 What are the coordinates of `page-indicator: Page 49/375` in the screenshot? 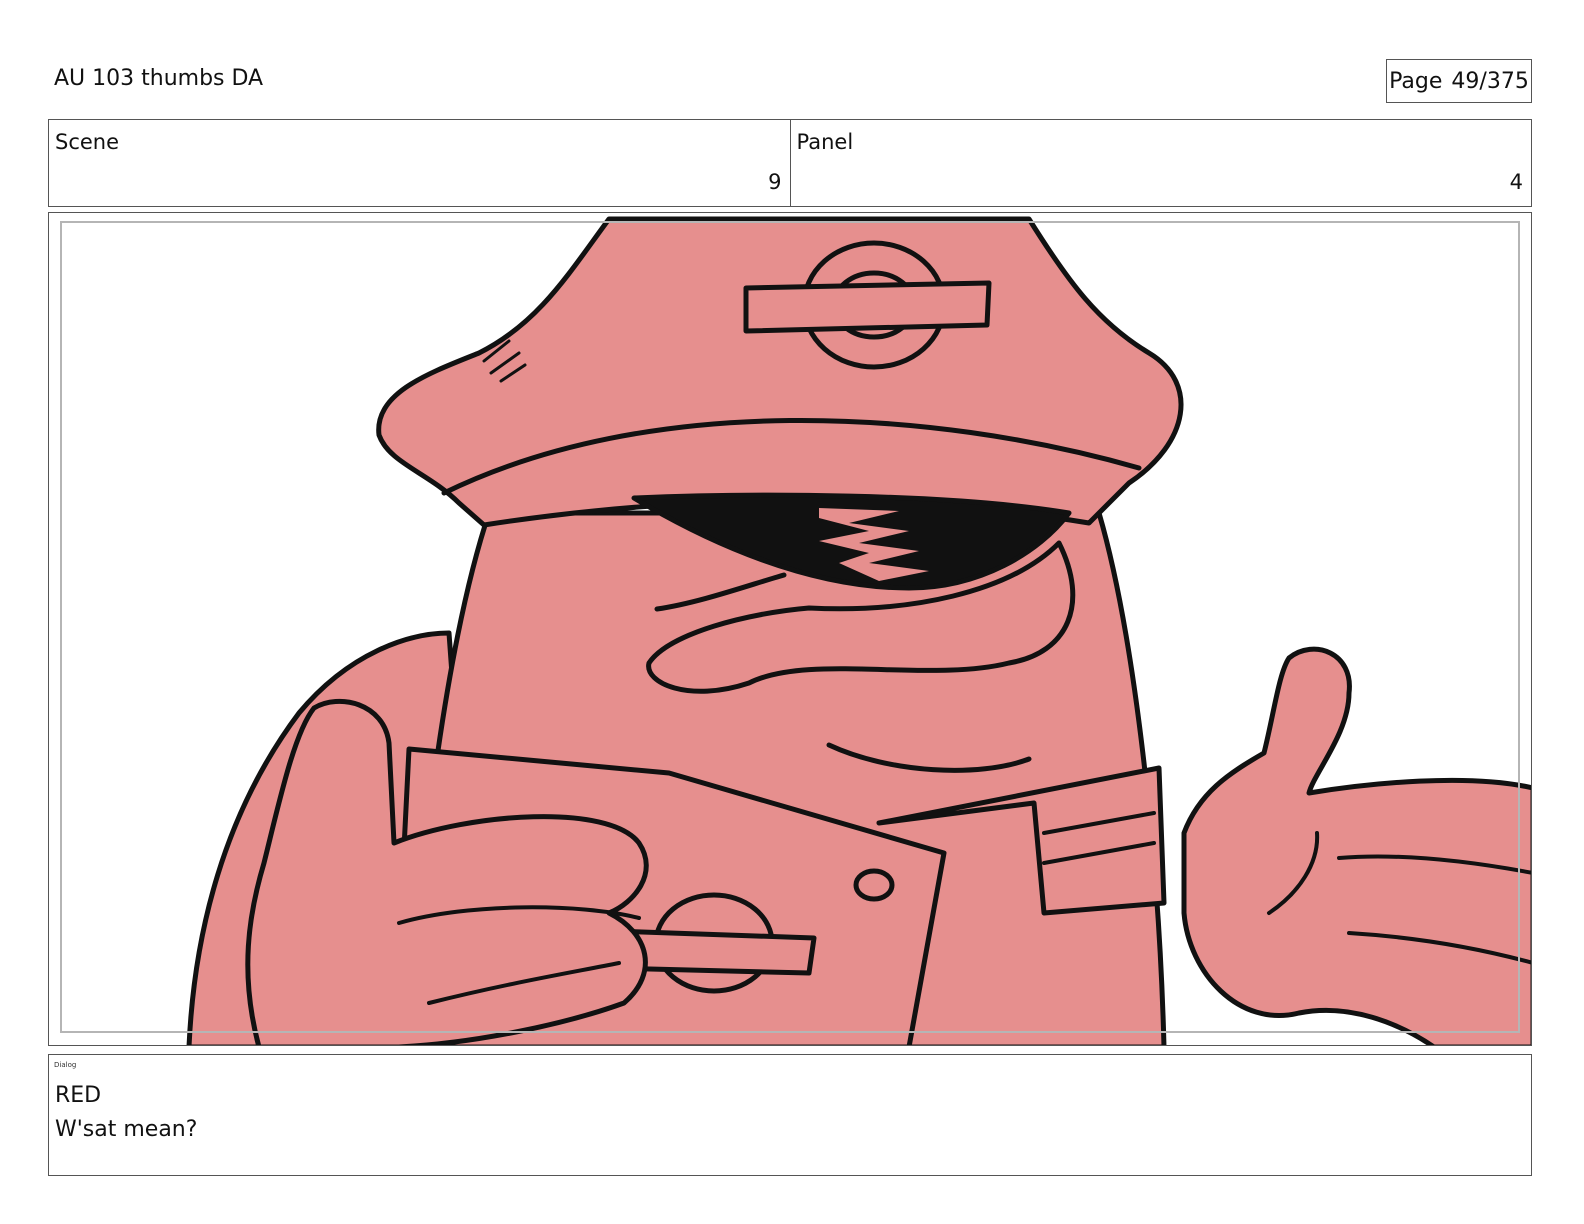 It's located at (1459, 81).